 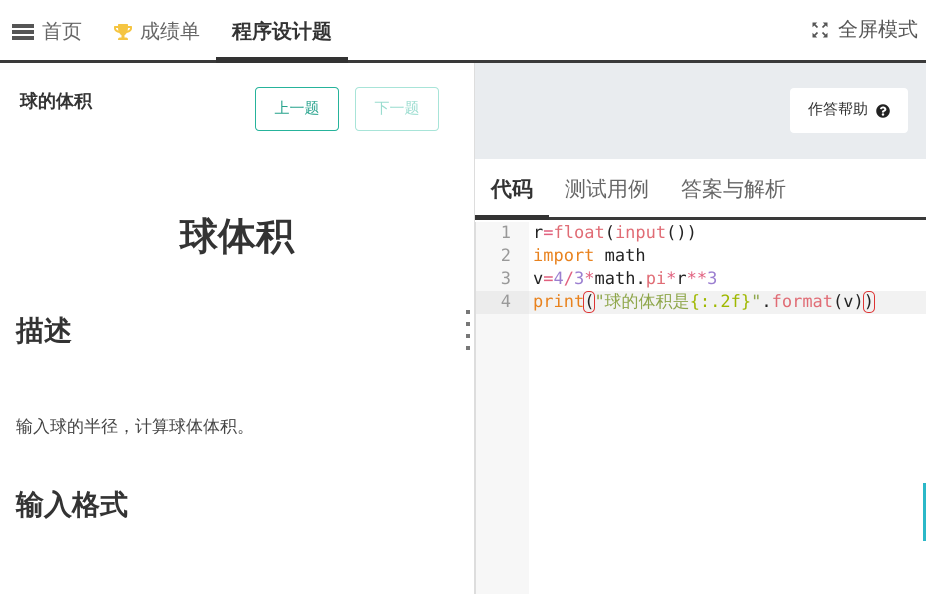 What do you see at coordinates (607, 189) in the screenshot?
I see `editor-tab: 测试用例` at bounding box center [607, 189].